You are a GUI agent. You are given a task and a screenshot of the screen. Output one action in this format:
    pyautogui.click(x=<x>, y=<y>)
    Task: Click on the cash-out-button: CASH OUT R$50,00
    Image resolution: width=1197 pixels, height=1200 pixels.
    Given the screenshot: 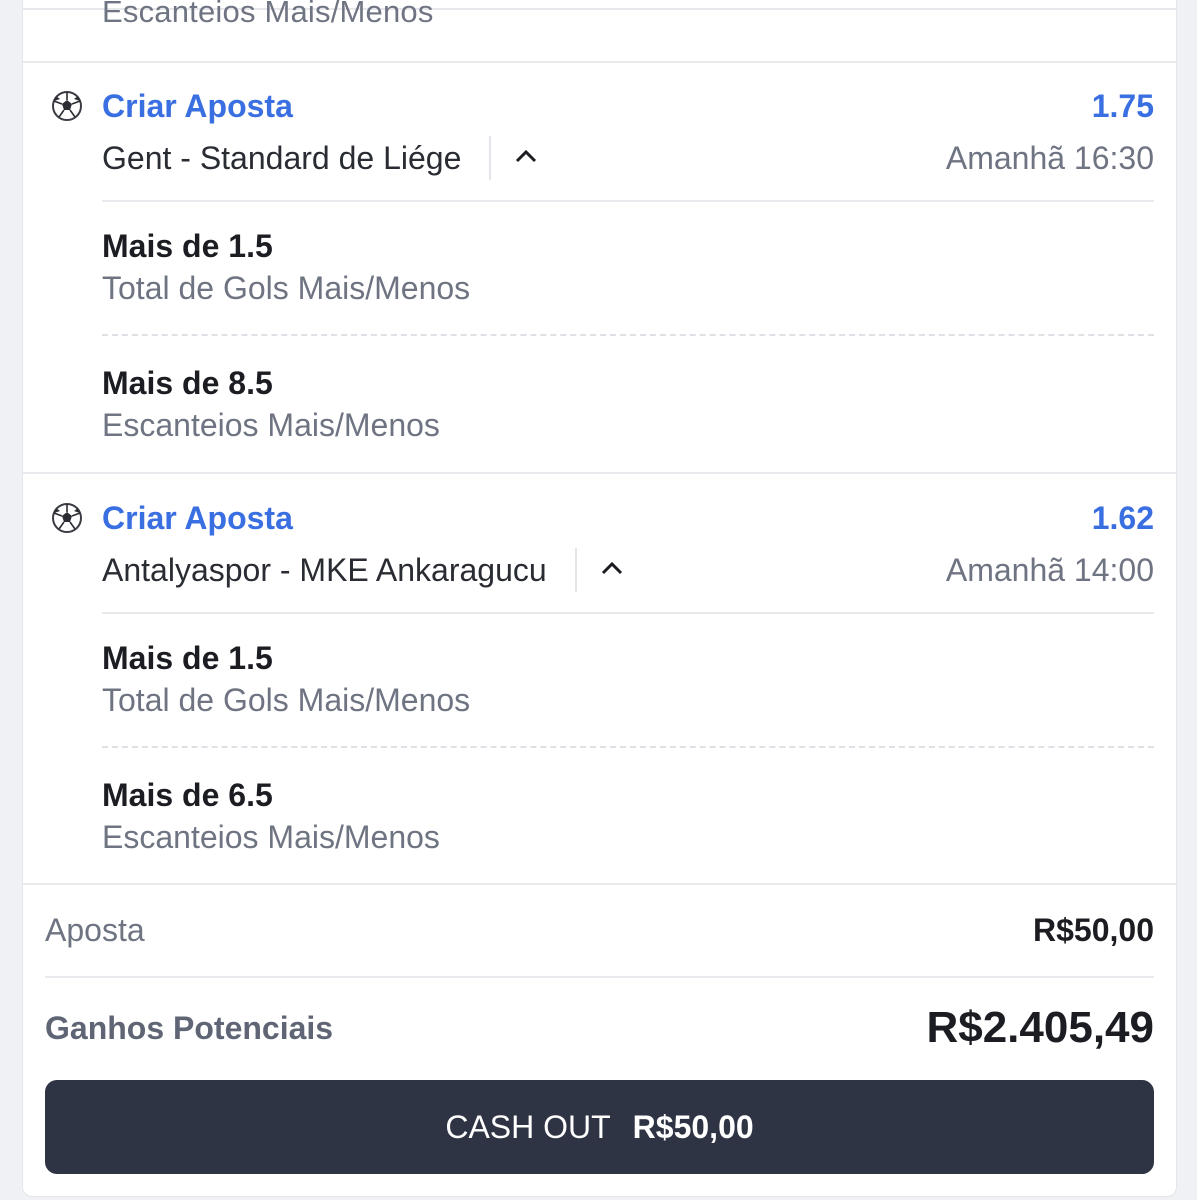 What is the action you would take?
    pyautogui.click(x=599, y=1127)
    